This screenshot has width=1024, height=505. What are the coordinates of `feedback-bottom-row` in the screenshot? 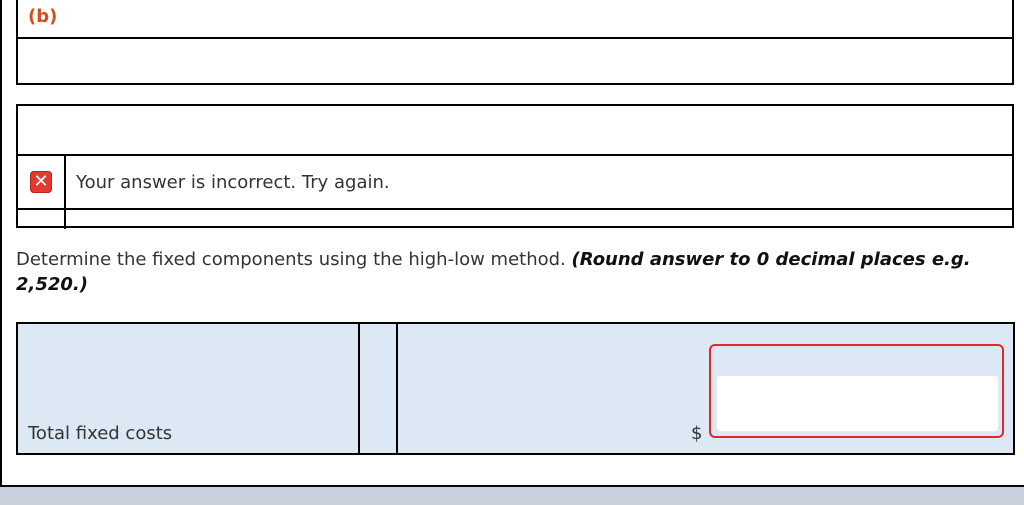 It's located at (515, 219).